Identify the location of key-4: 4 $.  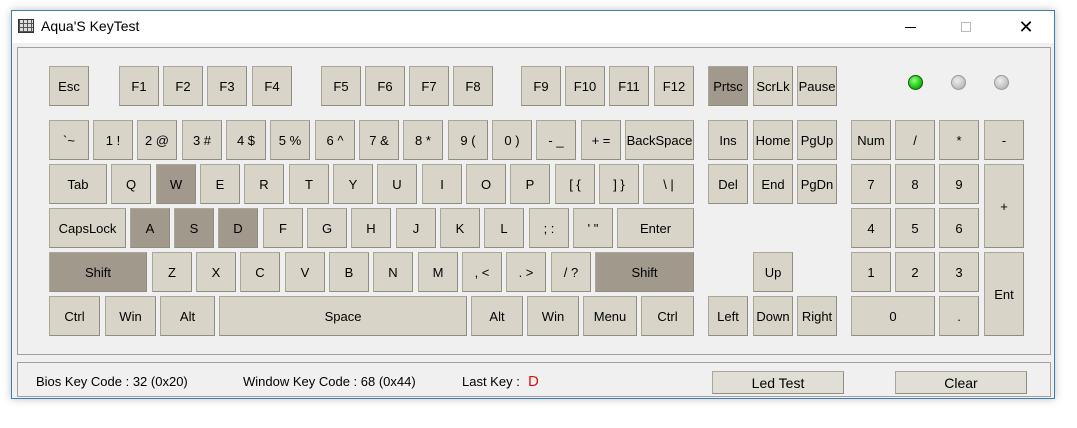
(246, 140).